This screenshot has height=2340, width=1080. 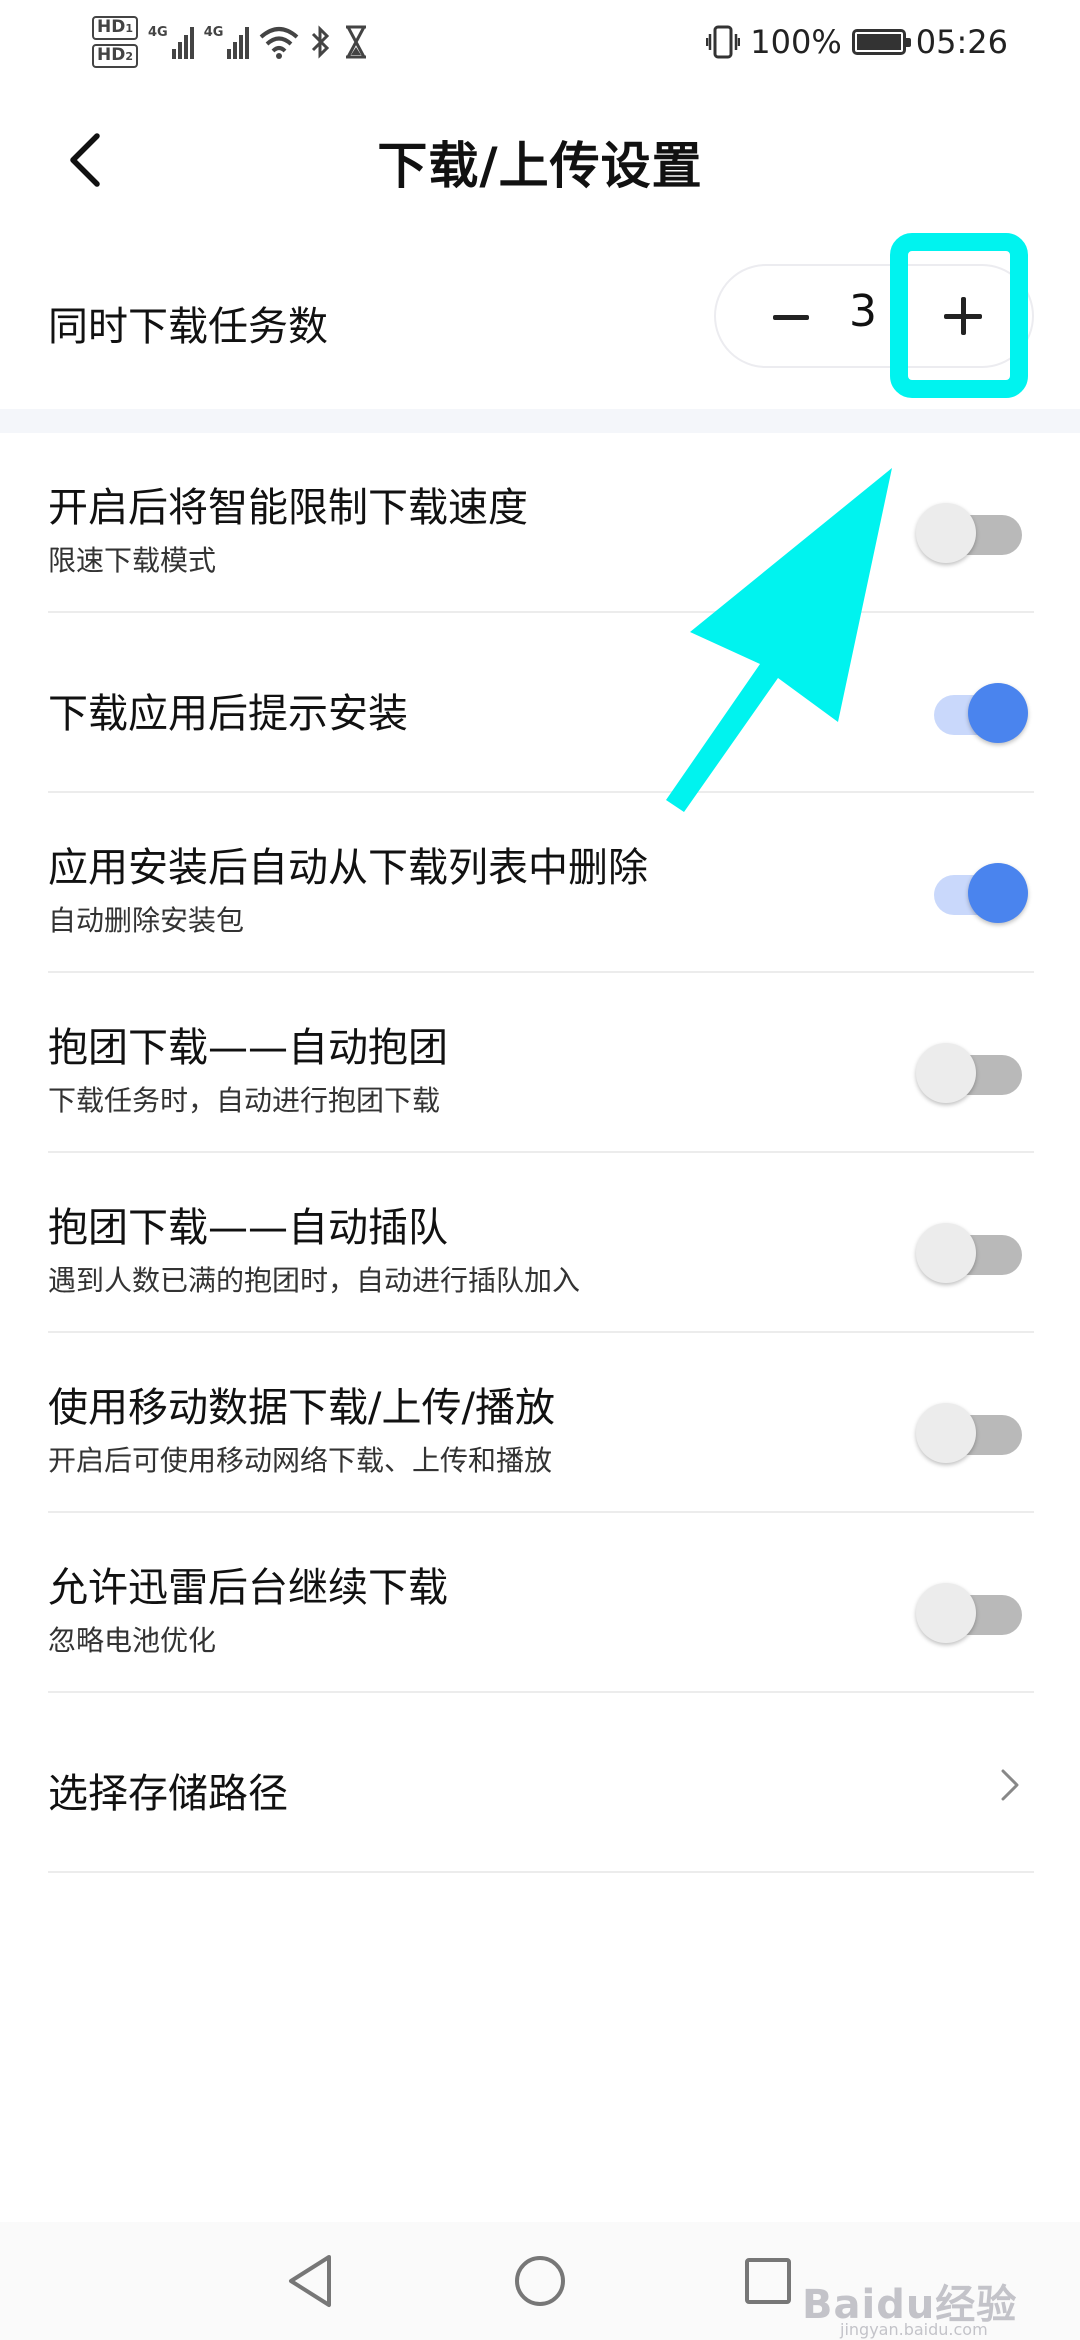 I want to click on setting-subtitle: 忽略电池优化, so click(x=132, y=1640).